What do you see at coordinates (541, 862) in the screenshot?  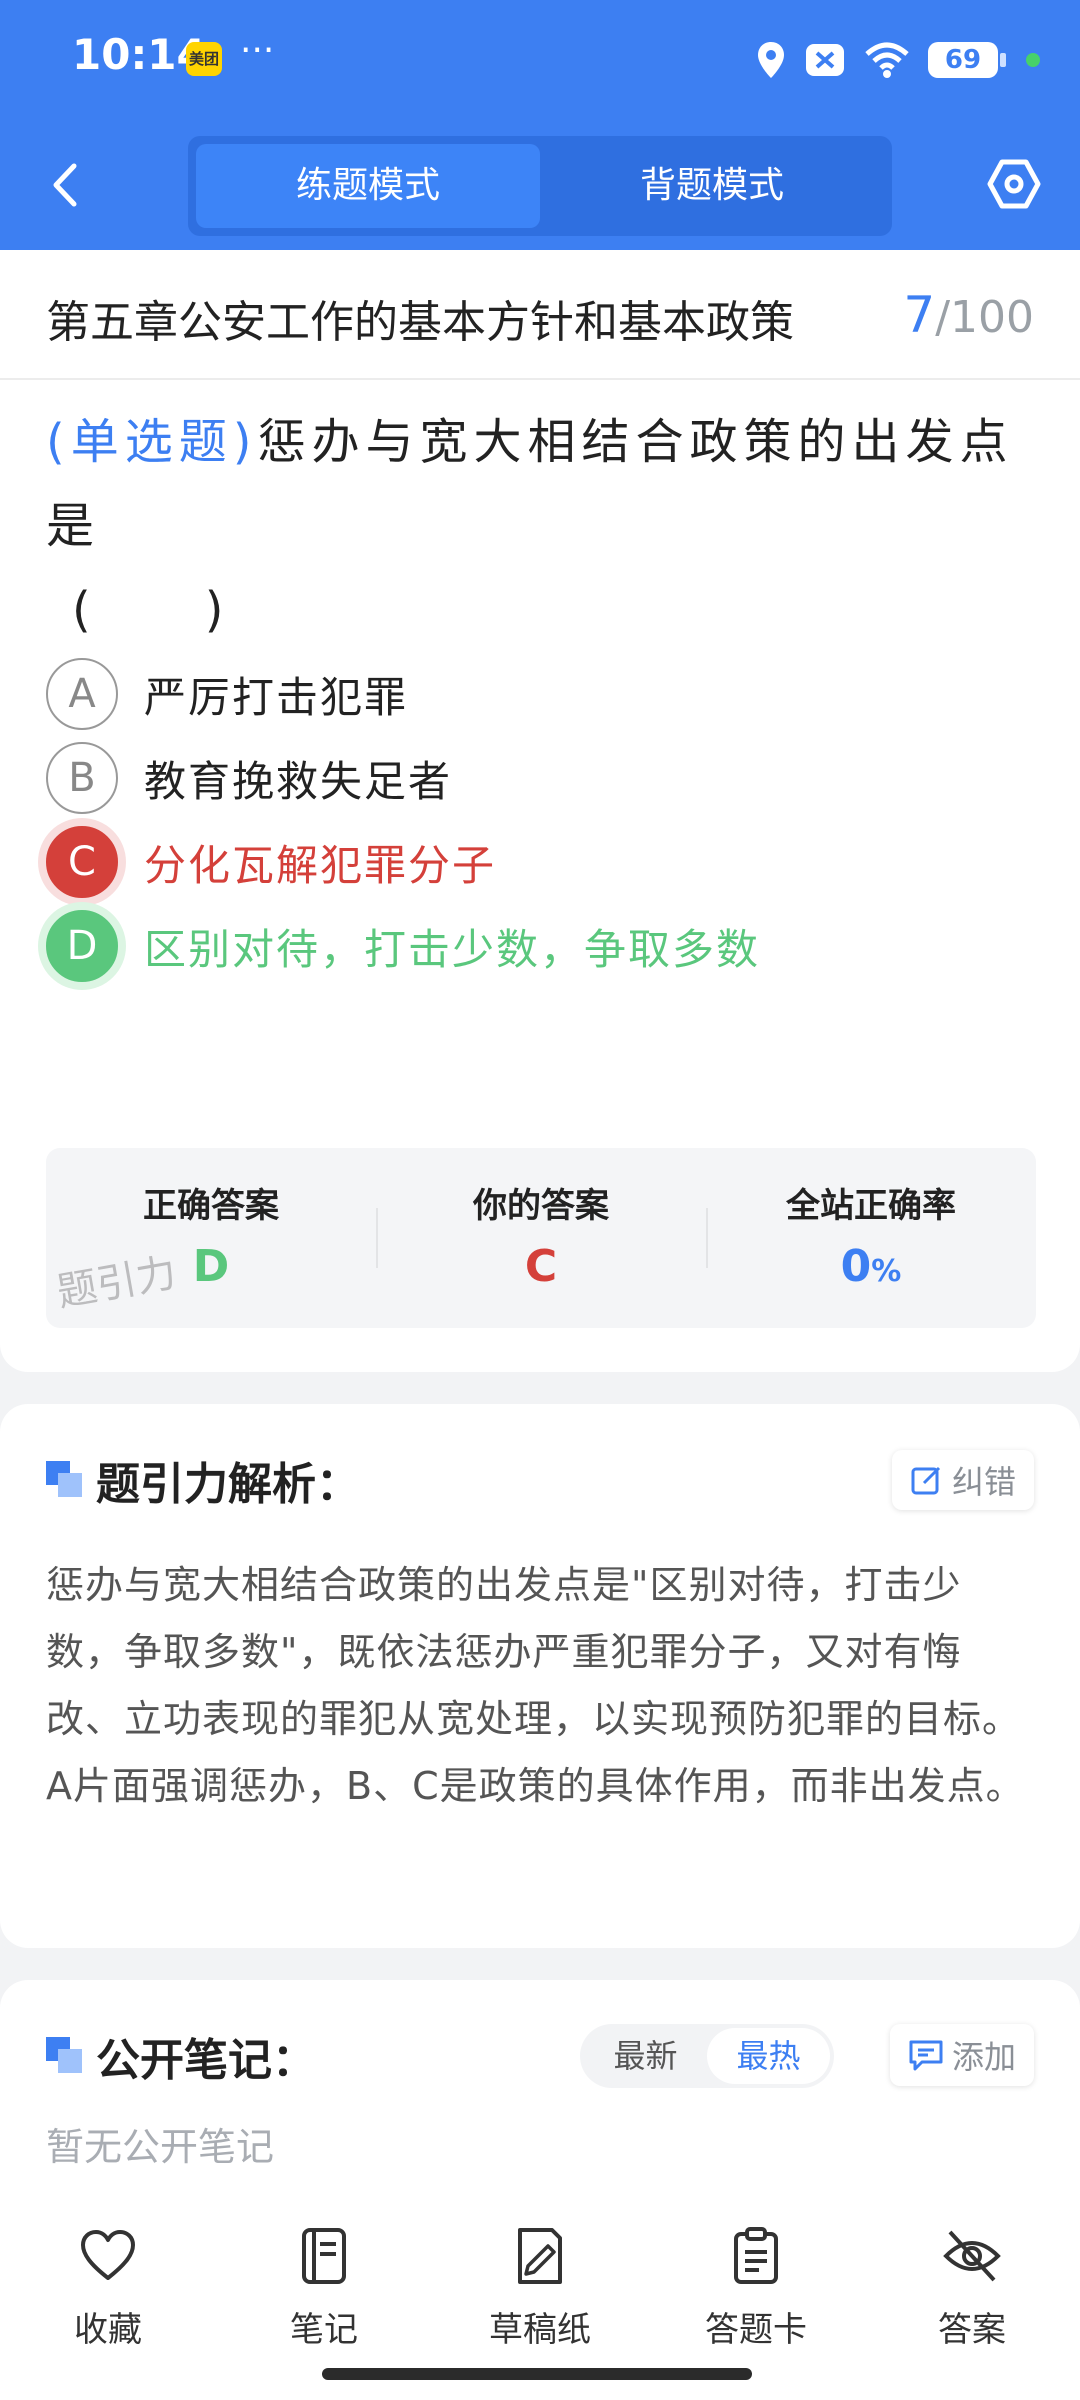 I see `option-c: C 分化瓦解犯罪分子` at bounding box center [541, 862].